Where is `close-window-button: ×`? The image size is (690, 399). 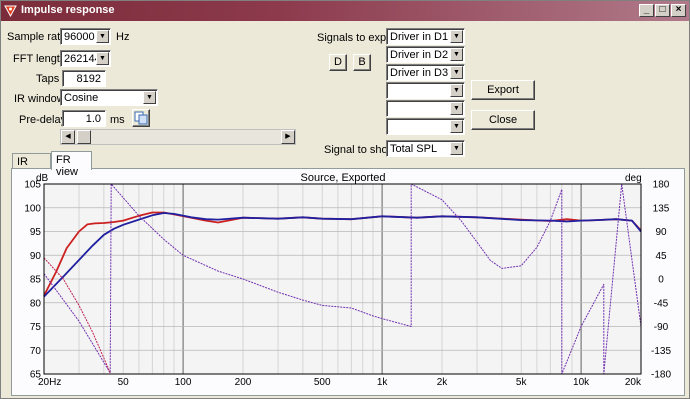 close-window-button: × is located at coordinates (678, 10).